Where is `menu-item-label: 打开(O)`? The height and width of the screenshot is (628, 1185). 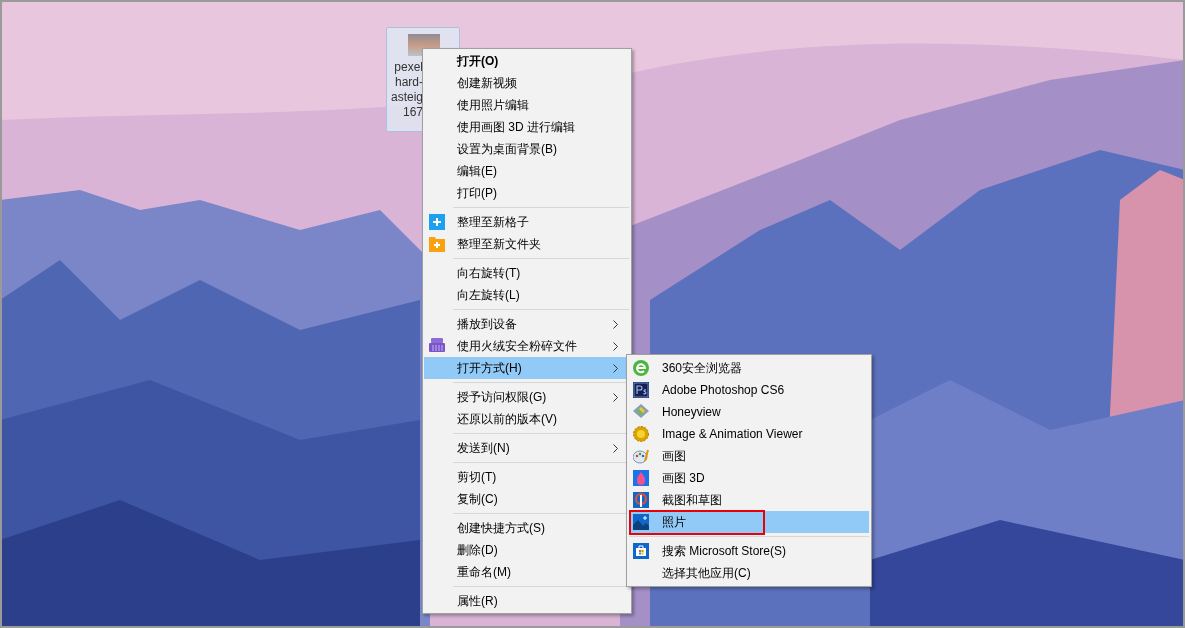 menu-item-label: 打开(O) is located at coordinates (478, 61).